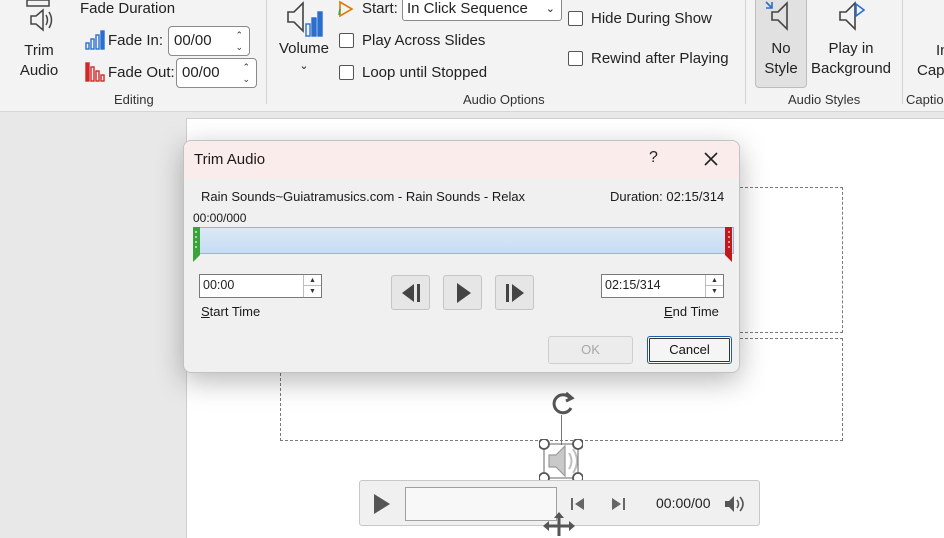 The width and height of the screenshot is (944, 538). Describe the element at coordinates (729, 245) in the screenshot. I see `end-marker-handle` at that location.